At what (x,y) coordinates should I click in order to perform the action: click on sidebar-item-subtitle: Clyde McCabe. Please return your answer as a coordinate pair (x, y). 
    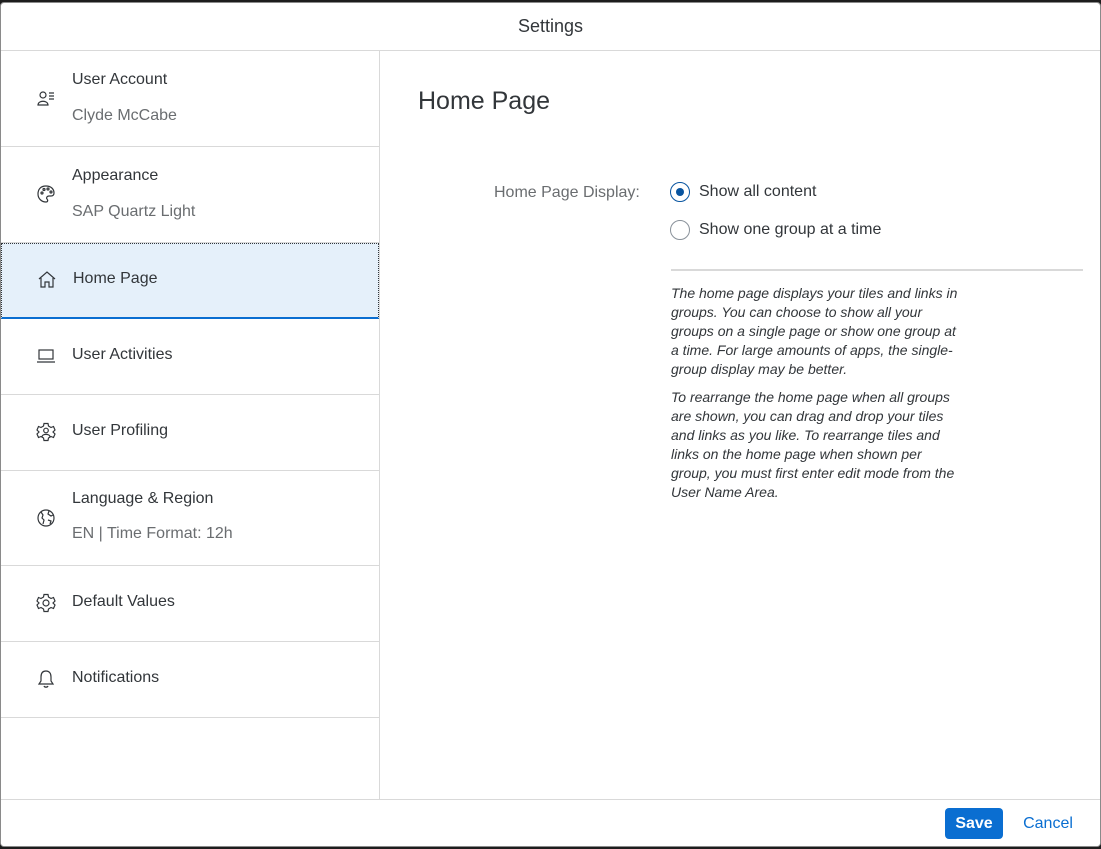
    Looking at the image, I should click on (124, 115).